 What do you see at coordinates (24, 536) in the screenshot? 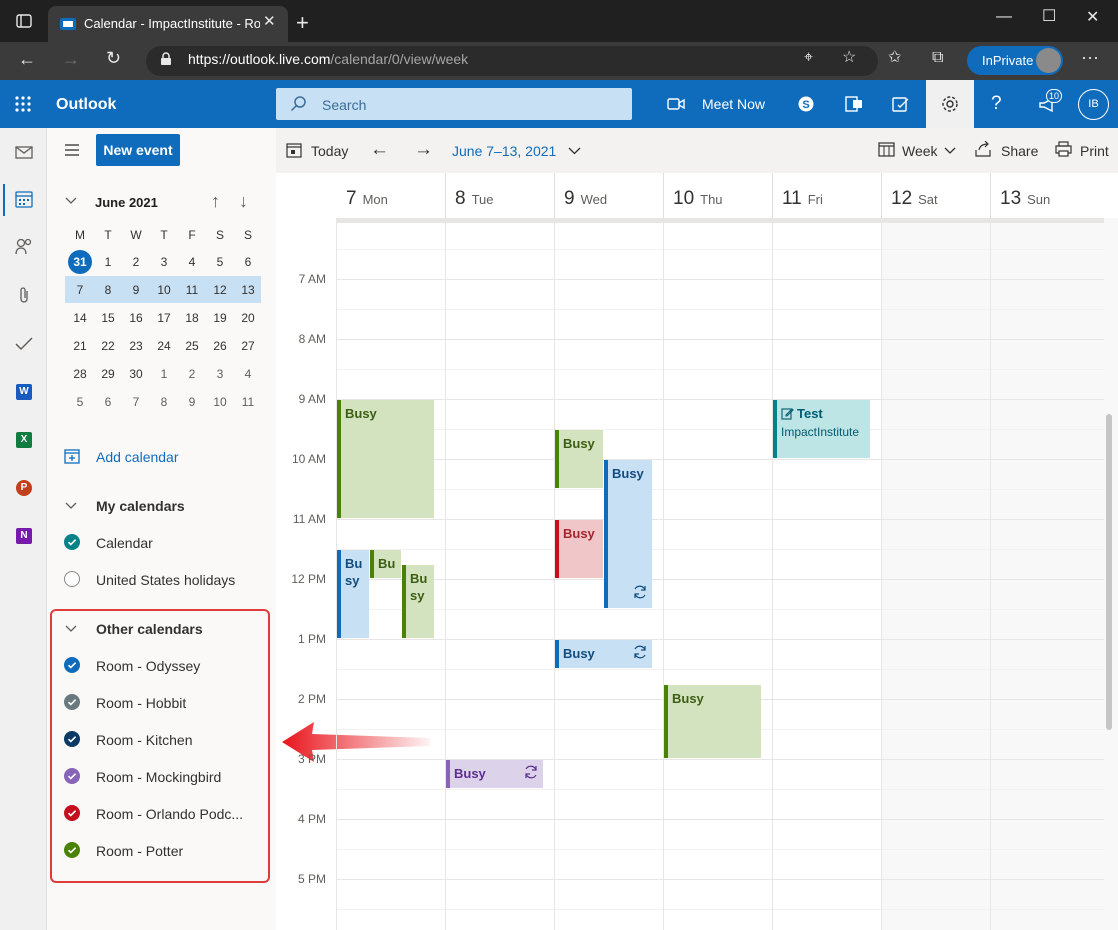
I see `onenote-icon: N` at bounding box center [24, 536].